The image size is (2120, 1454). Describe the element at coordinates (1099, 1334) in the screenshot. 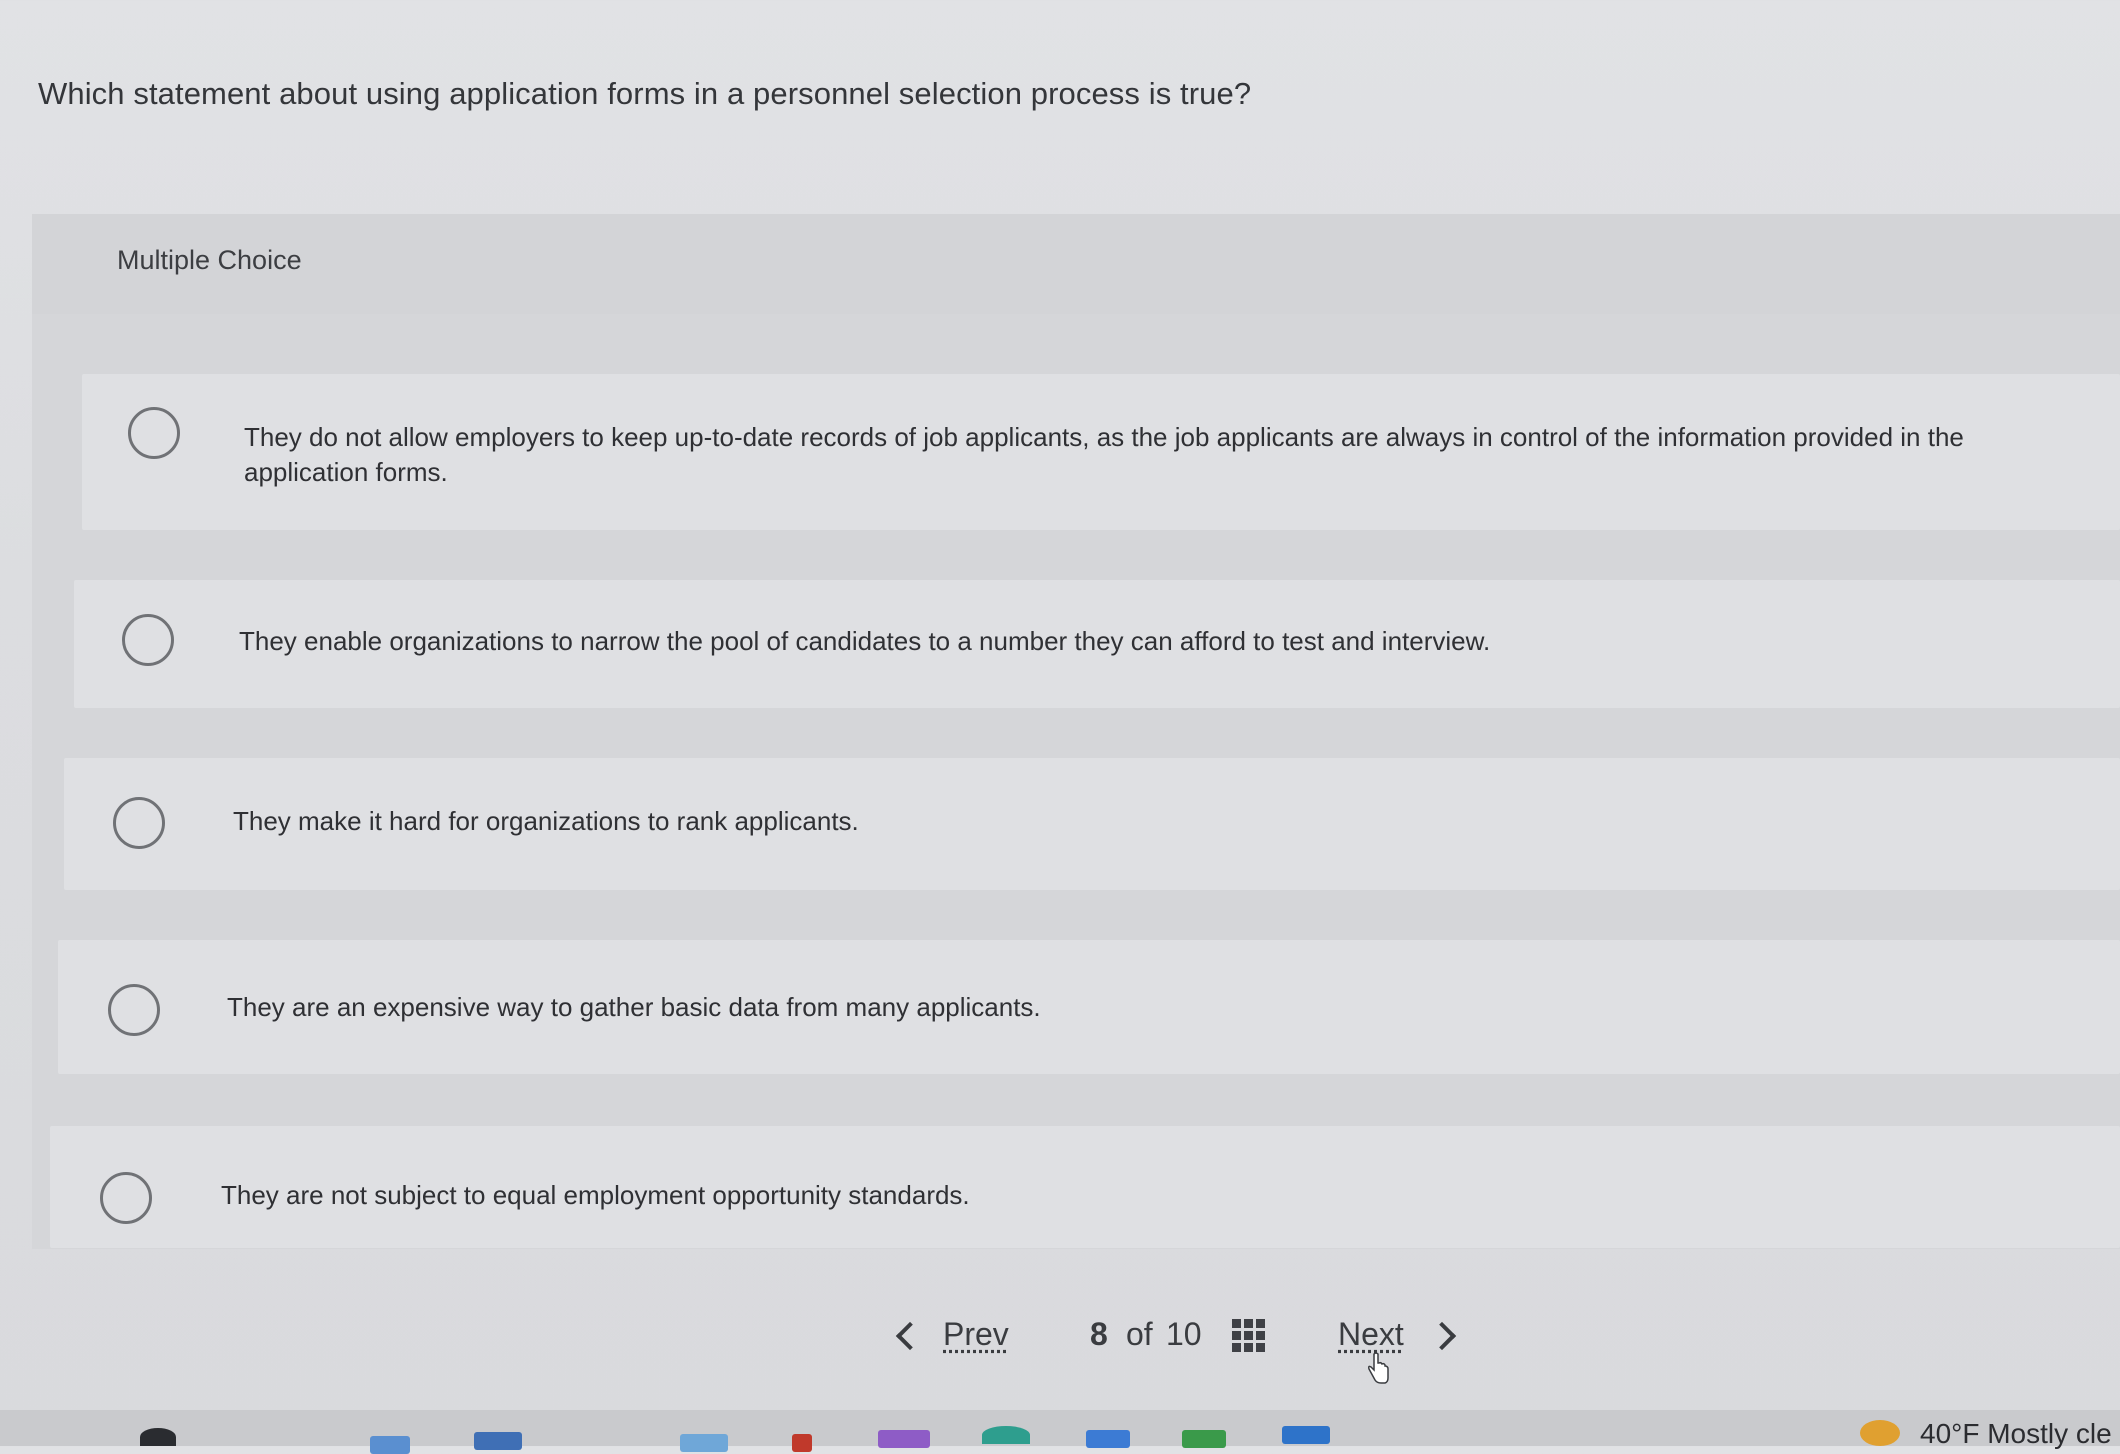

I see `page-current: 8` at that location.